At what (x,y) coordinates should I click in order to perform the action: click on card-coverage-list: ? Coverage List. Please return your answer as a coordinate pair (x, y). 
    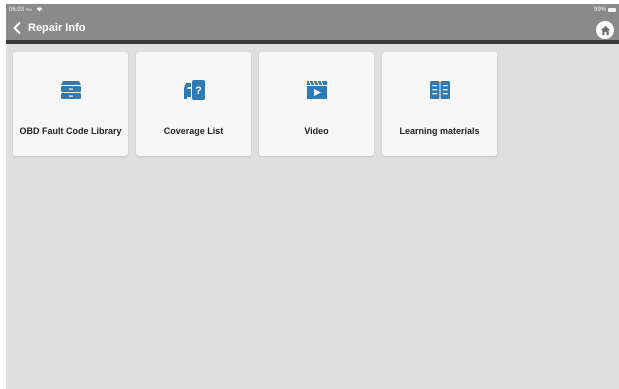
    Looking at the image, I should click on (193, 104).